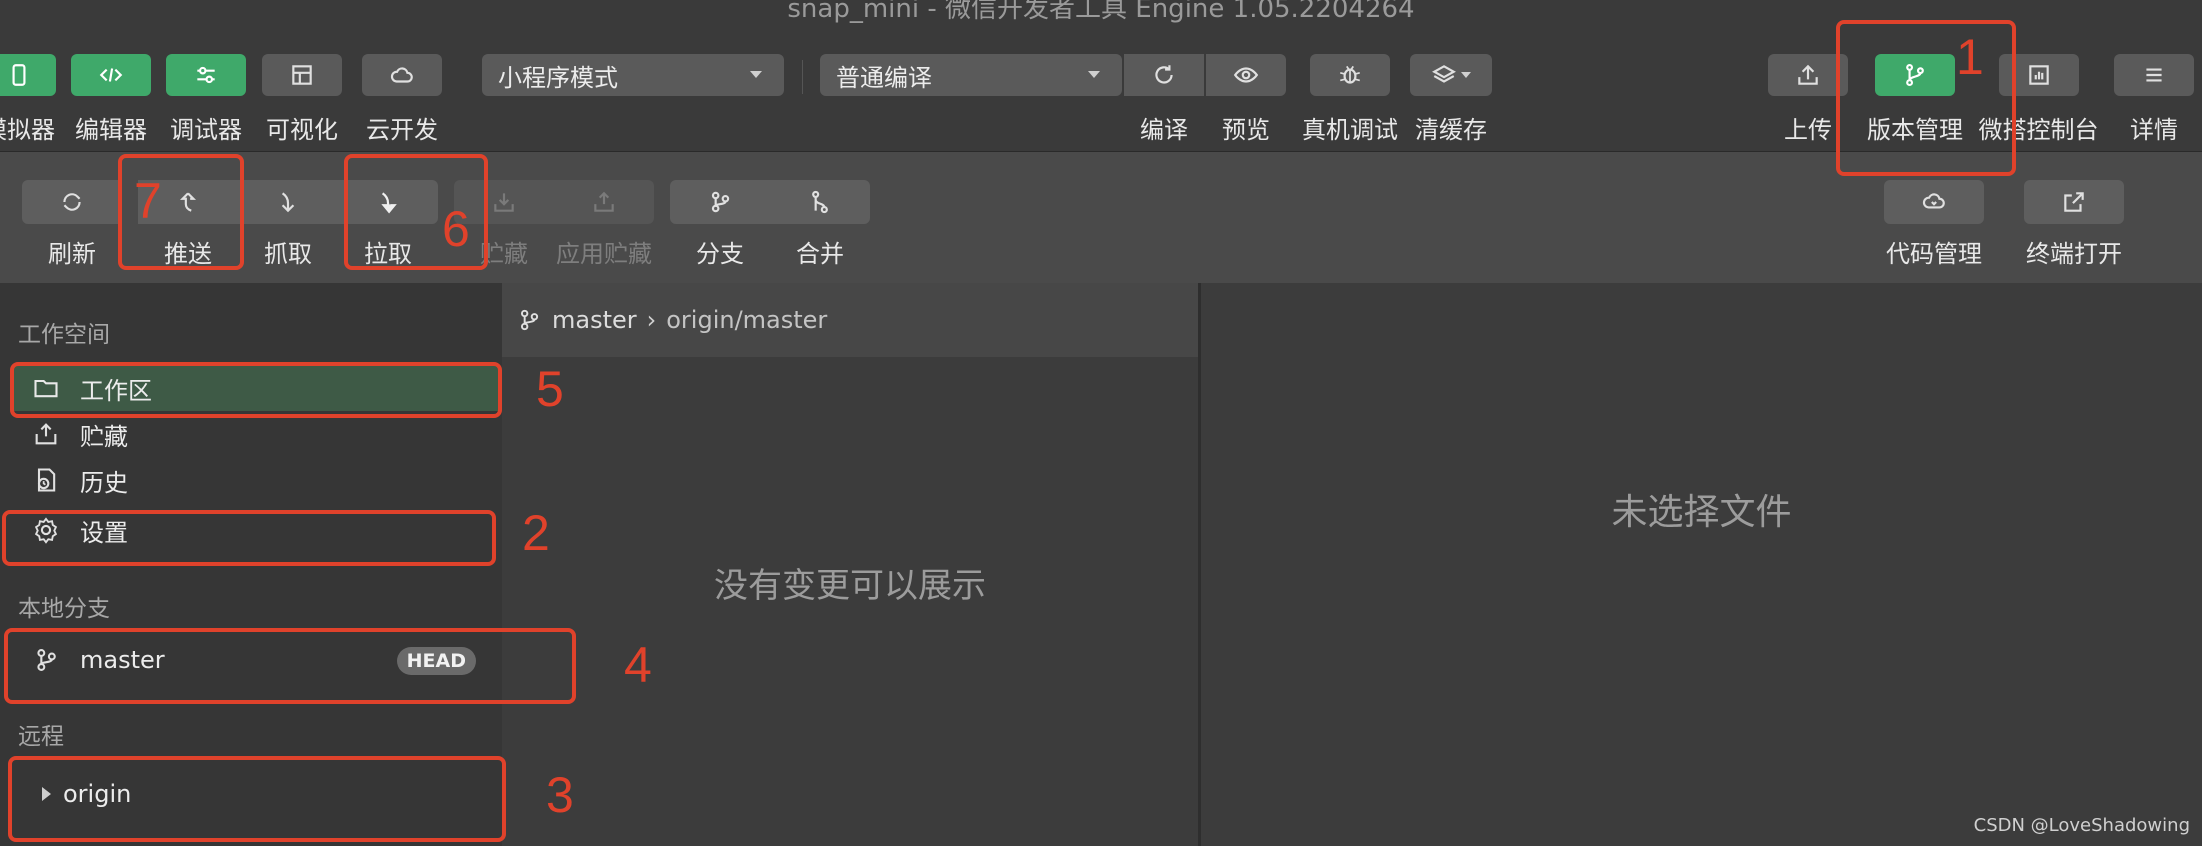 Image resolution: width=2202 pixels, height=846 pixels. What do you see at coordinates (456, 229) in the screenshot?
I see `annotation-number-6: 6` at bounding box center [456, 229].